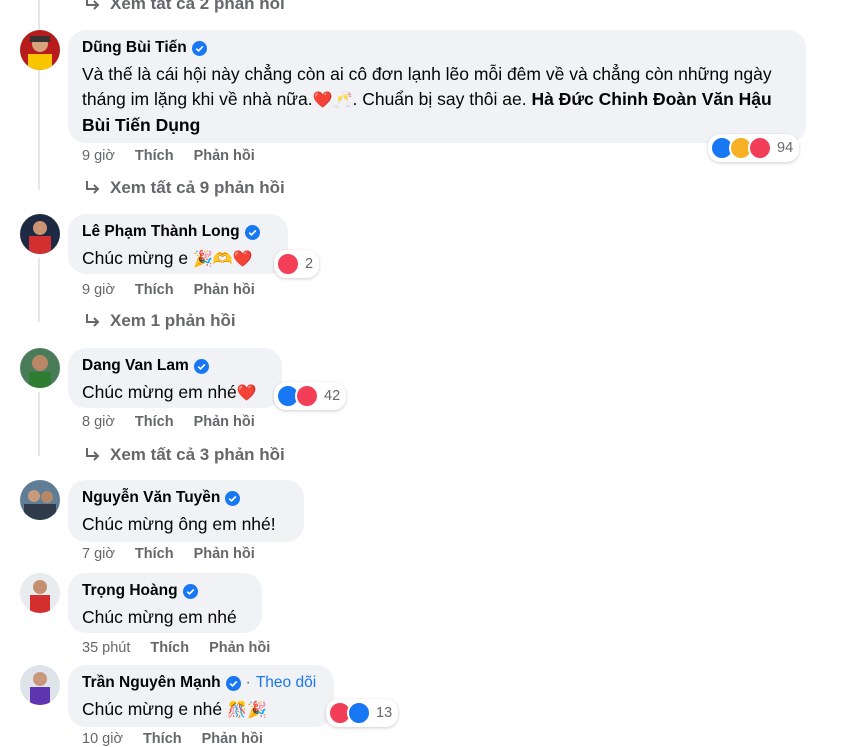 This screenshot has height=747, width=860. I want to click on comment-meta: 8 giờ Thích Phản hồi, so click(168, 422).